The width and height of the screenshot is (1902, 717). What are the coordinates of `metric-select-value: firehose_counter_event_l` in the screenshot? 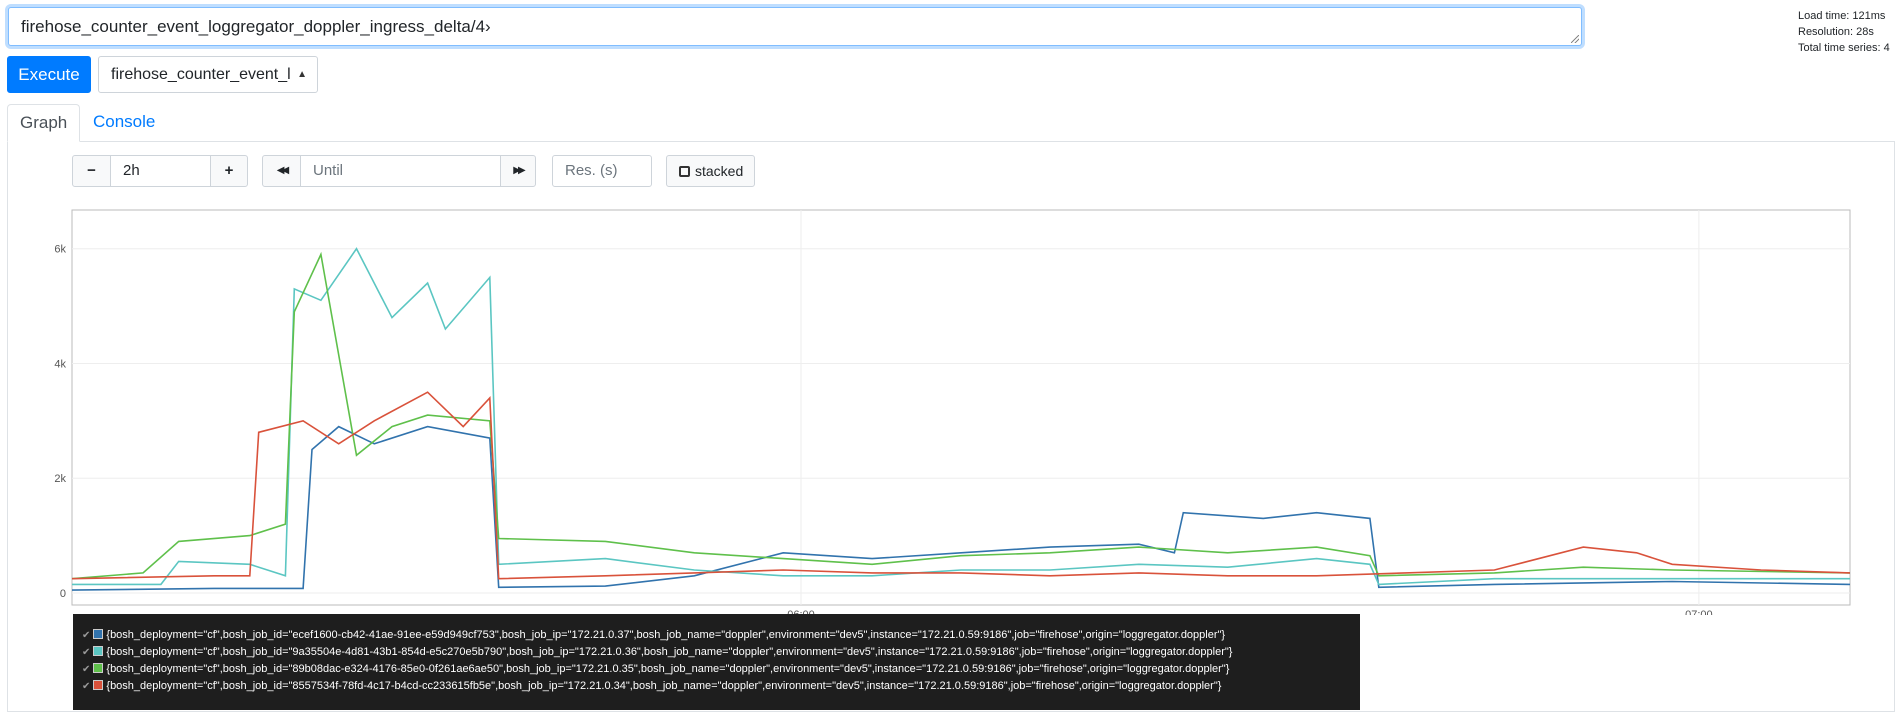 It's located at (201, 74).